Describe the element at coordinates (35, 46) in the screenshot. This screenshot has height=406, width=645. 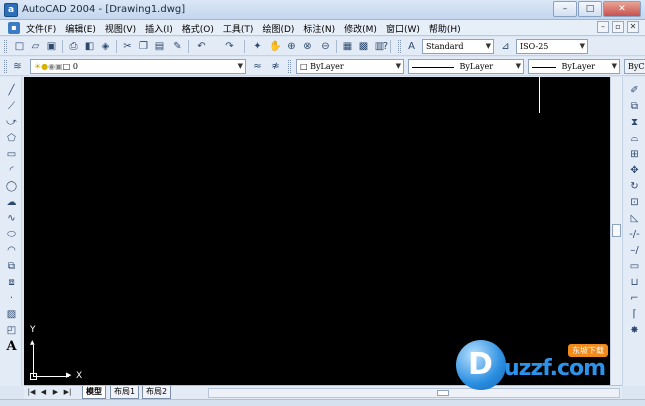
I see `open-file-icon: ▱` at that location.